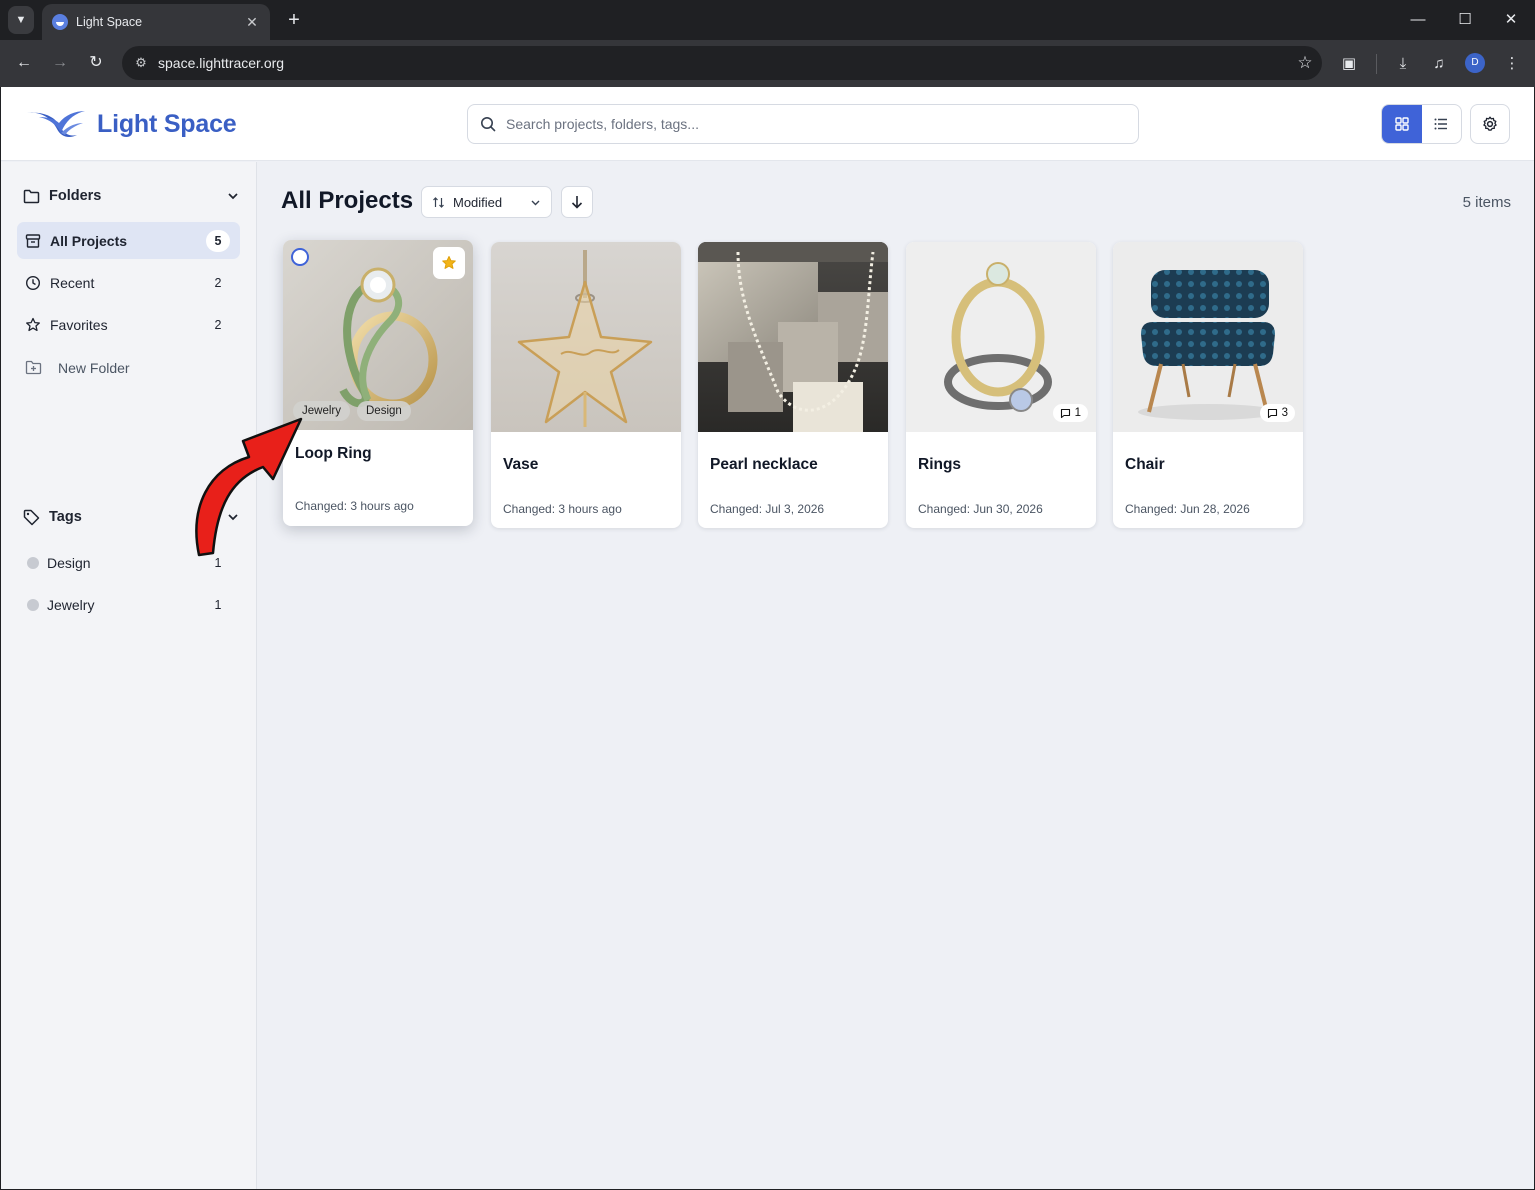 The height and width of the screenshot is (1190, 1535). I want to click on media-control-icon: ♫, so click(1439, 64).